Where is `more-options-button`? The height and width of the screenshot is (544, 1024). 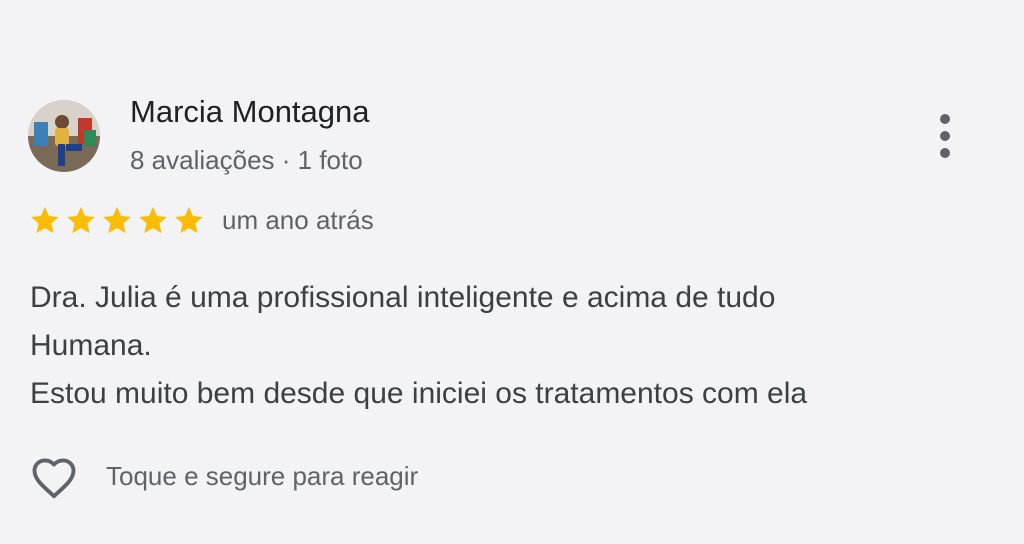
more-options-button is located at coordinates (945, 136).